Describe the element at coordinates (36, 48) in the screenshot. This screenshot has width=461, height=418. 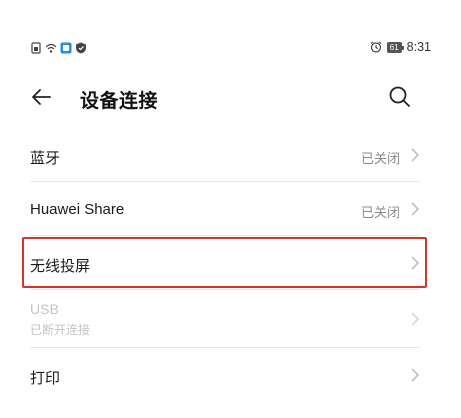
I see `sim-icon` at that location.